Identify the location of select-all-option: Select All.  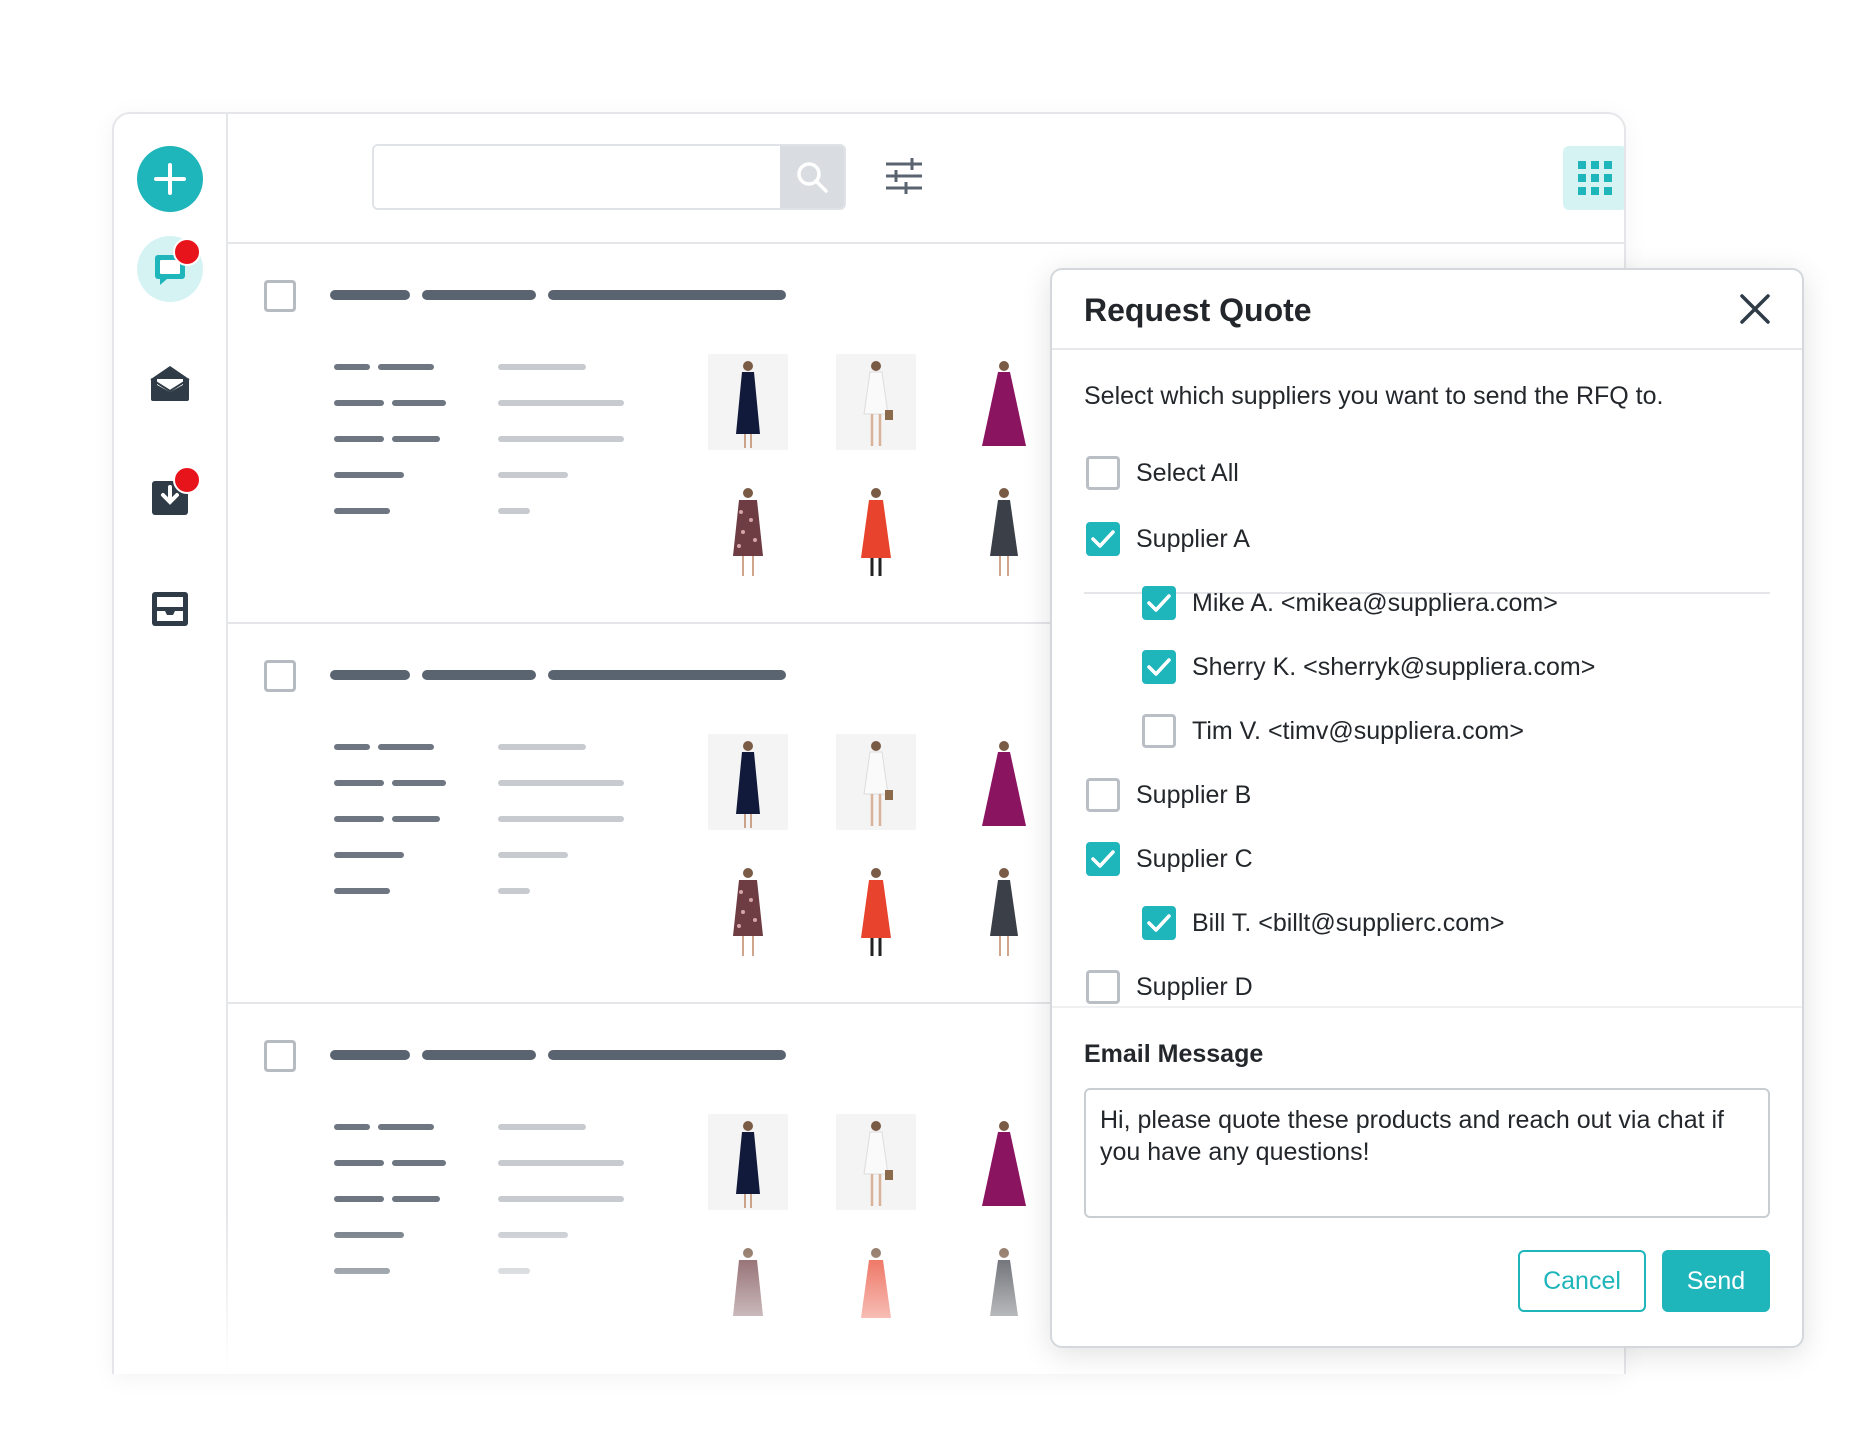
(1162, 473).